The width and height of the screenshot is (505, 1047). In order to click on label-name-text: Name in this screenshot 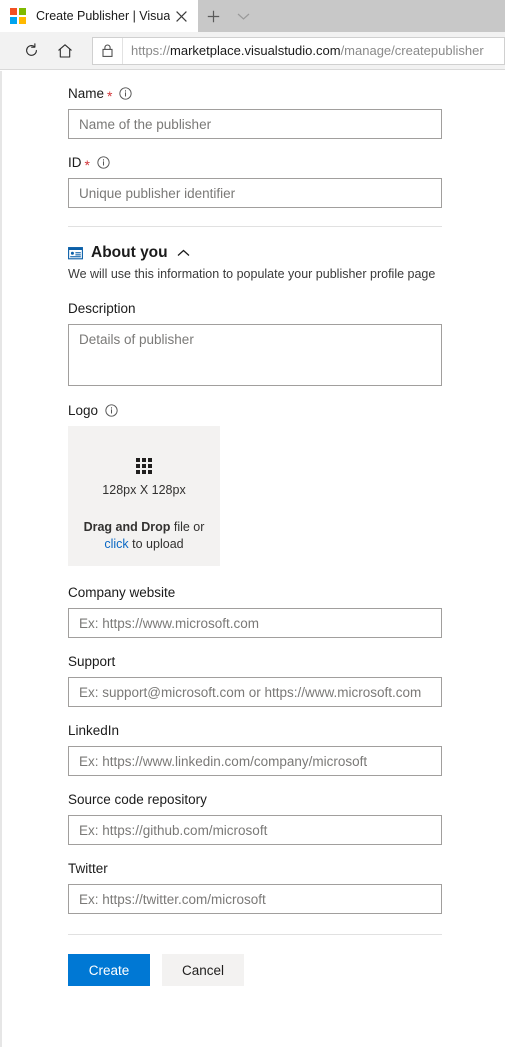, I will do `click(86, 93)`.